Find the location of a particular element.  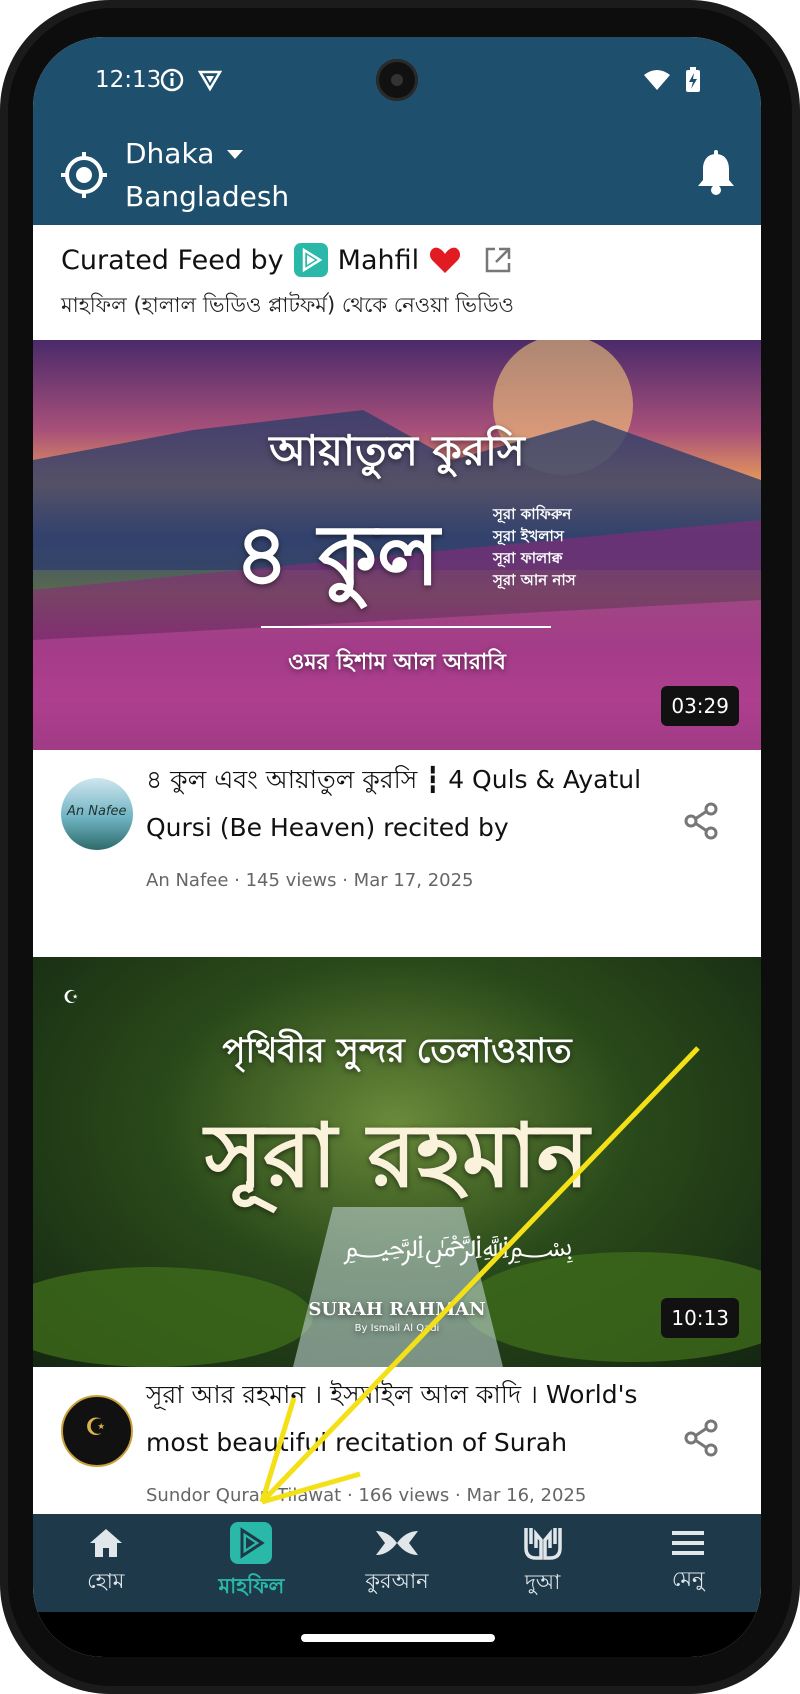

vpn-shield-icon is located at coordinates (210, 81).